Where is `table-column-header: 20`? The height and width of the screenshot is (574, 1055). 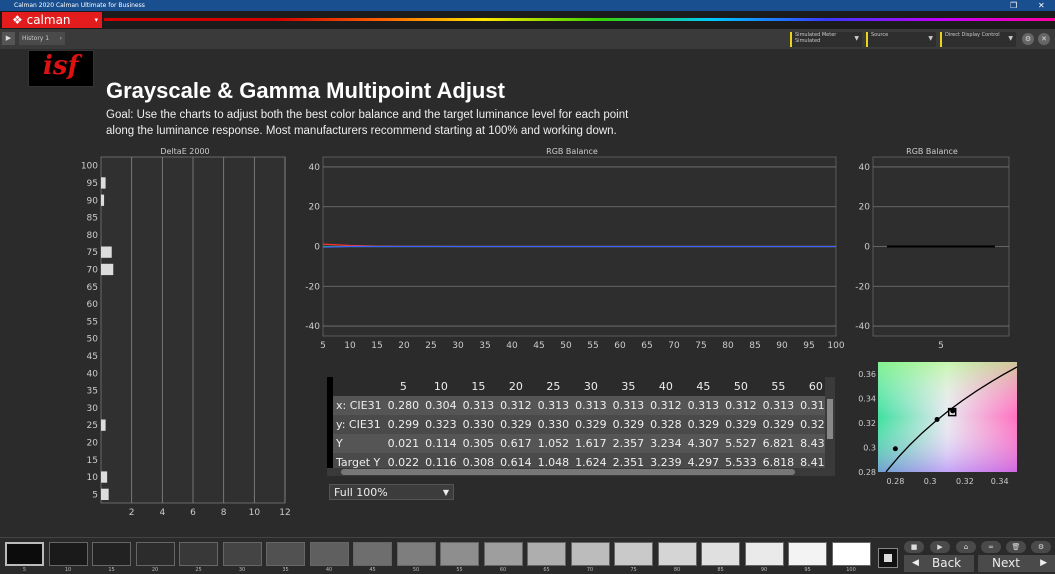
table-column-header: 20 is located at coordinates (516, 386).